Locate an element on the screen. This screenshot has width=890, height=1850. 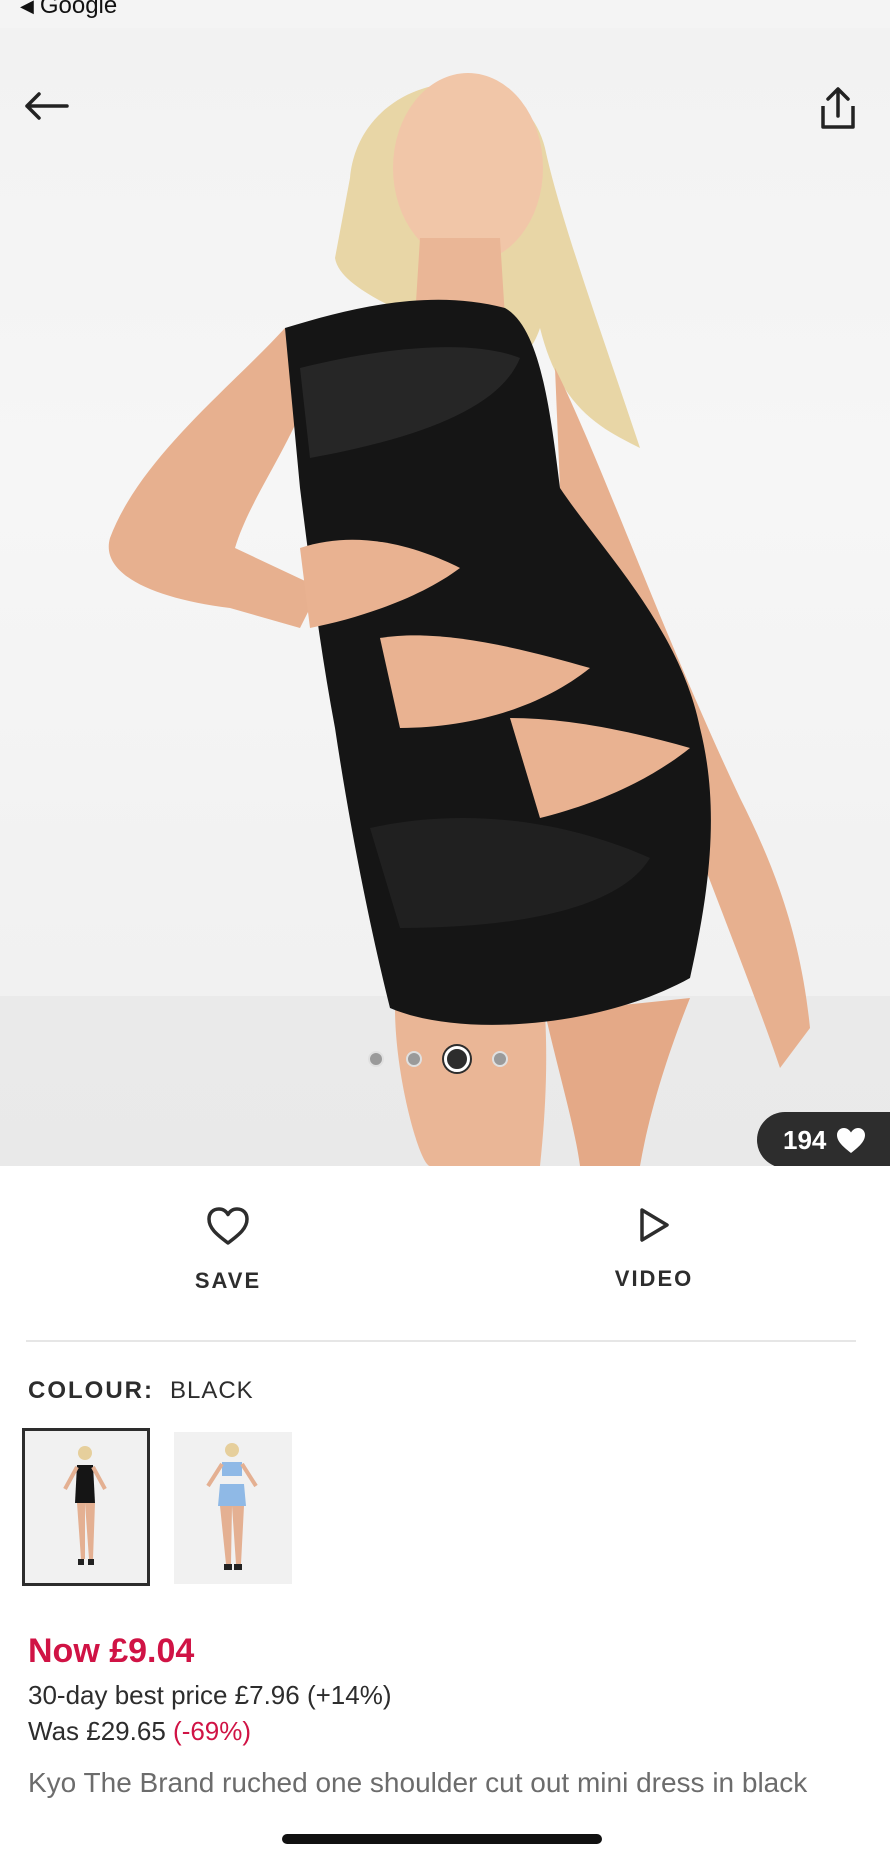
product-actions: SAVE VIDEO is located at coordinates (445, 1253).